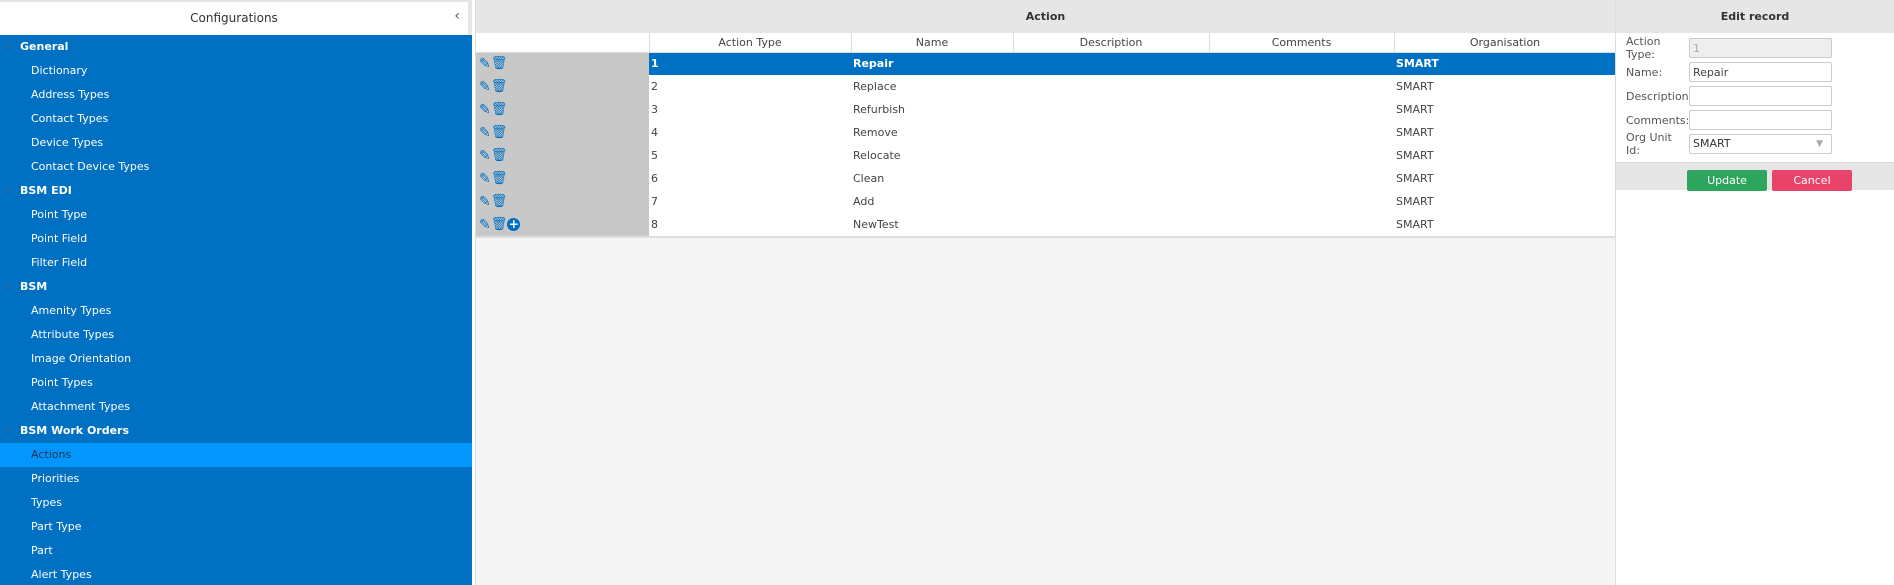 The image size is (1894, 585). Describe the element at coordinates (236, 359) in the screenshot. I see `sidebar-item-image-orientation: Image Orientation` at that location.